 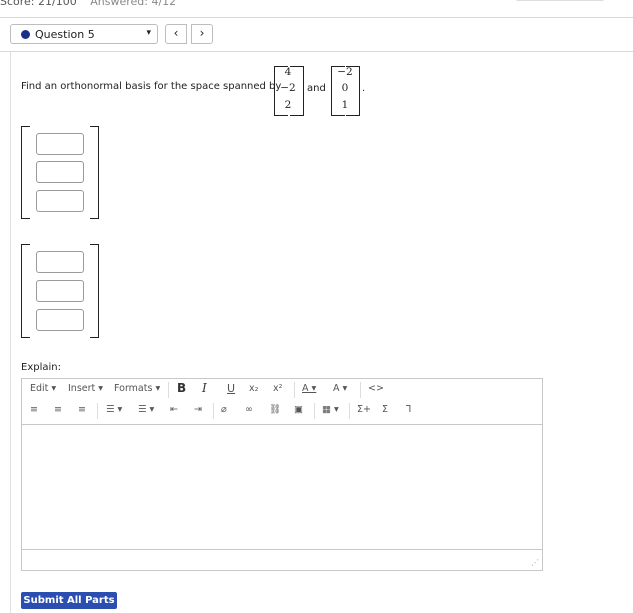 What do you see at coordinates (202, 34) in the screenshot?
I see `next-question-button: ›` at bounding box center [202, 34].